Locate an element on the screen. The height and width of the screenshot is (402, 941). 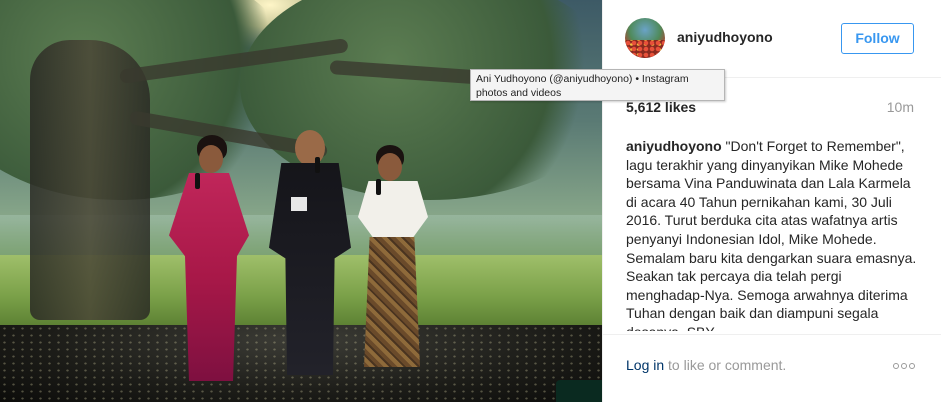
singer-left is located at coordinates (210, 260).